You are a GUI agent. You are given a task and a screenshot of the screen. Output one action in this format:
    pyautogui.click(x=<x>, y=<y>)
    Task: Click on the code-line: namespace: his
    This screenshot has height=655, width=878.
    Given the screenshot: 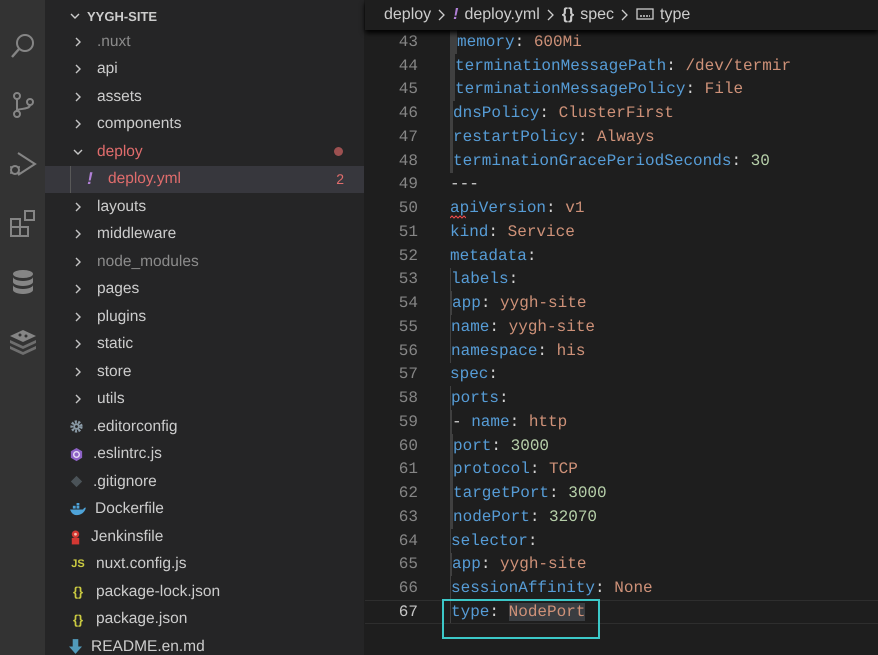 What is the action you would take?
    pyautogui.click(x=518, y=350)
    